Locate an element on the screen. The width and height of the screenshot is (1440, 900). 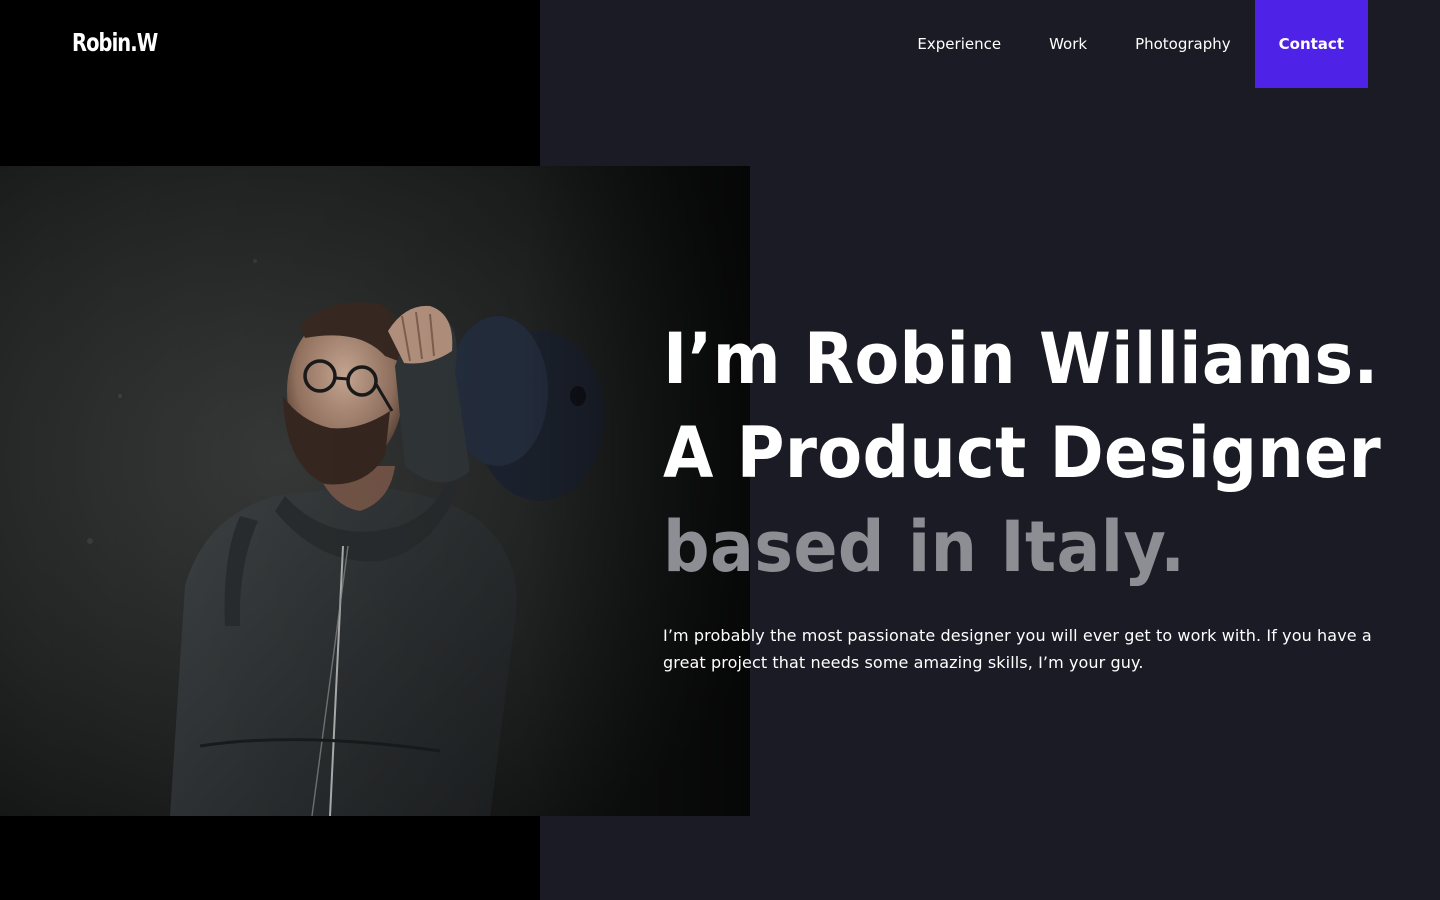
hero-title-line-1: I’m Robin Williams. is located at coordinates (1021, 359).